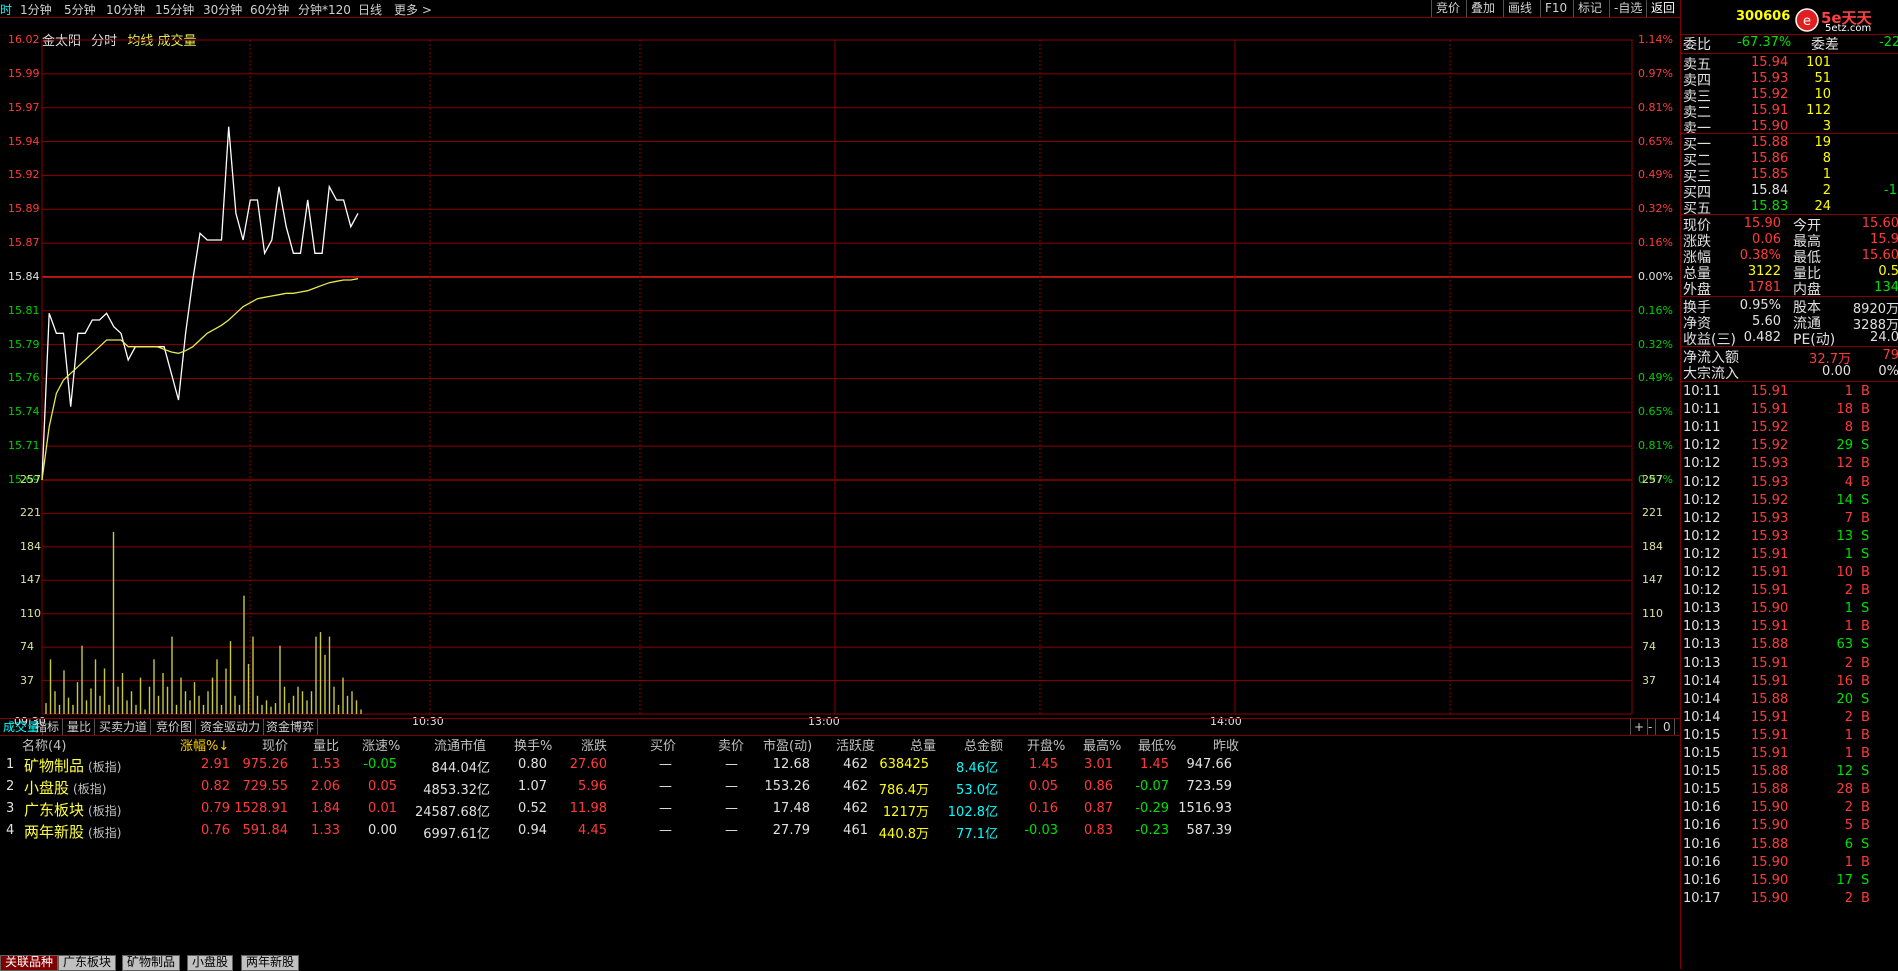 The image size is (1898, 971). Describe the element at coordinates (905, 812) in the screenshot. I see `cell-vol: 1217万` at that location.